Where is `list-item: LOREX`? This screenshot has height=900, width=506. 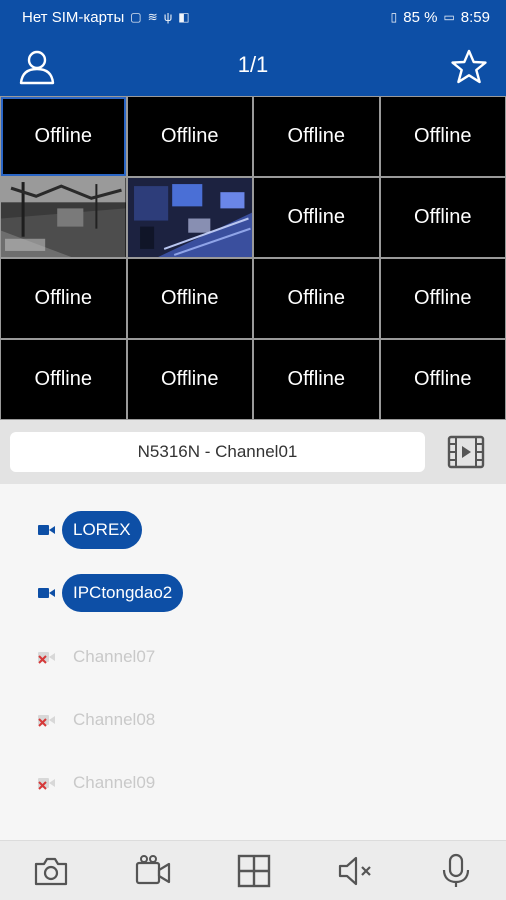 list-item: LOREX is located at coordinates (89, 530).